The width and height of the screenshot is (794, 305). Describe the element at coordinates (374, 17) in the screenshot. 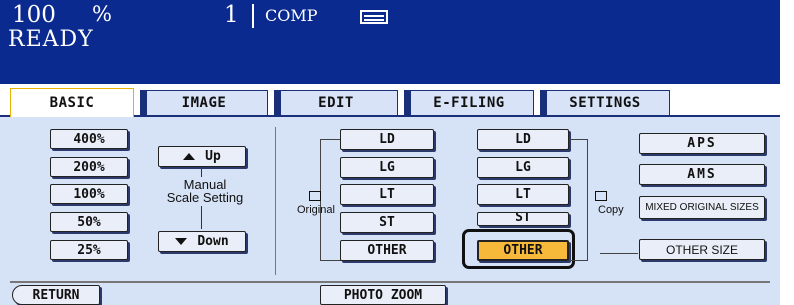

I see `paper-tray-icon` at that location.